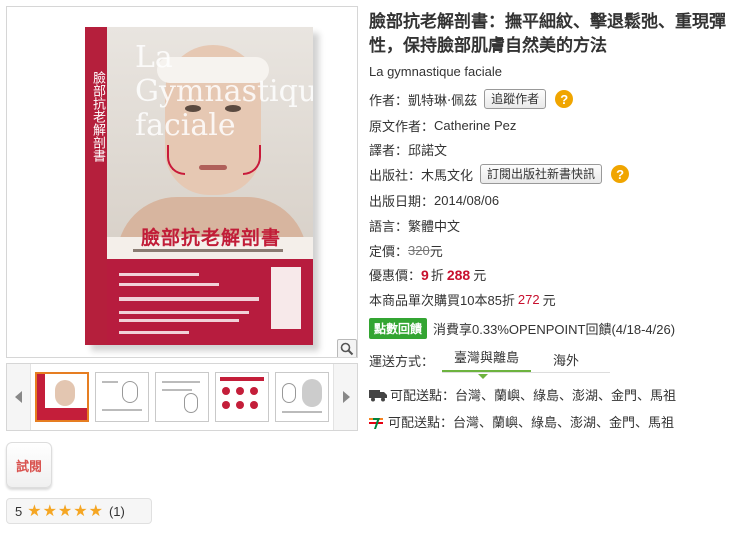 The image size is (740, 538). I want to click on tab-taiwan-islands: 臺灣與離島, so click(487, 360).